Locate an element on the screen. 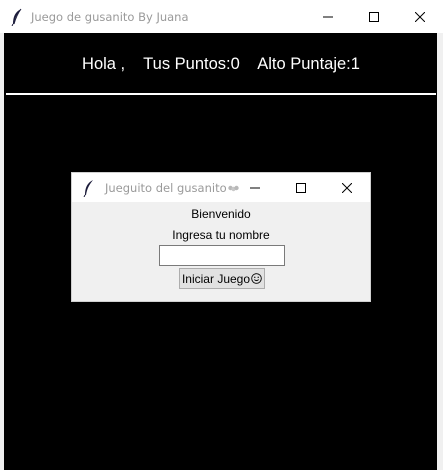 This screenshot has height=470, width=443. score-divider is located at coordinates (221, 94).